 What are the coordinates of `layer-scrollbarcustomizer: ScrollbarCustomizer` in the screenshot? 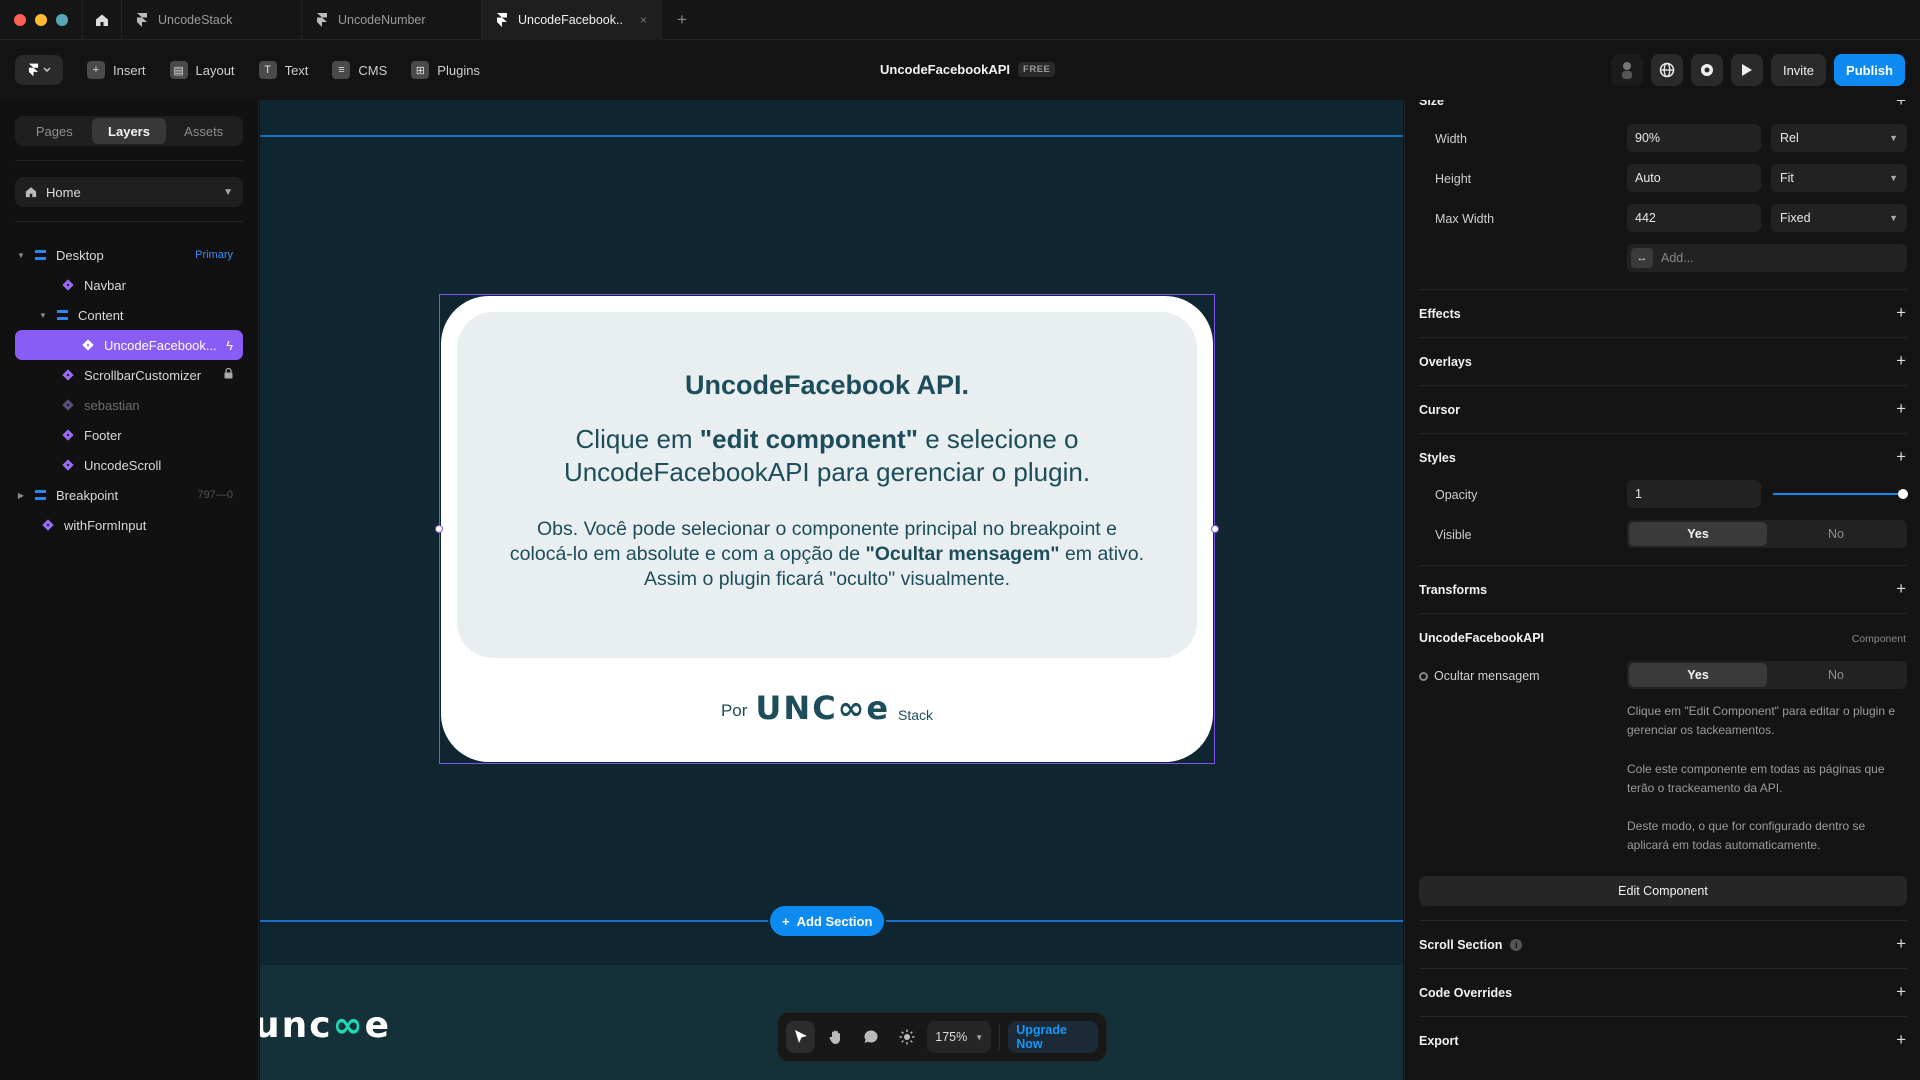 It's located at (129, 375).